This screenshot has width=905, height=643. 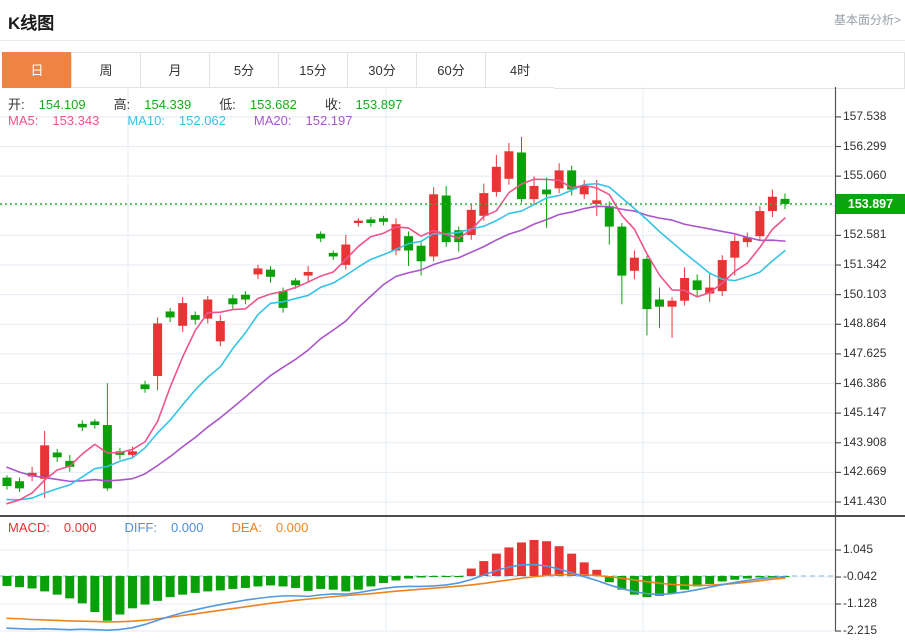 I want to click on legend-item: DEA: 0.000, so click(x=270, y=527).